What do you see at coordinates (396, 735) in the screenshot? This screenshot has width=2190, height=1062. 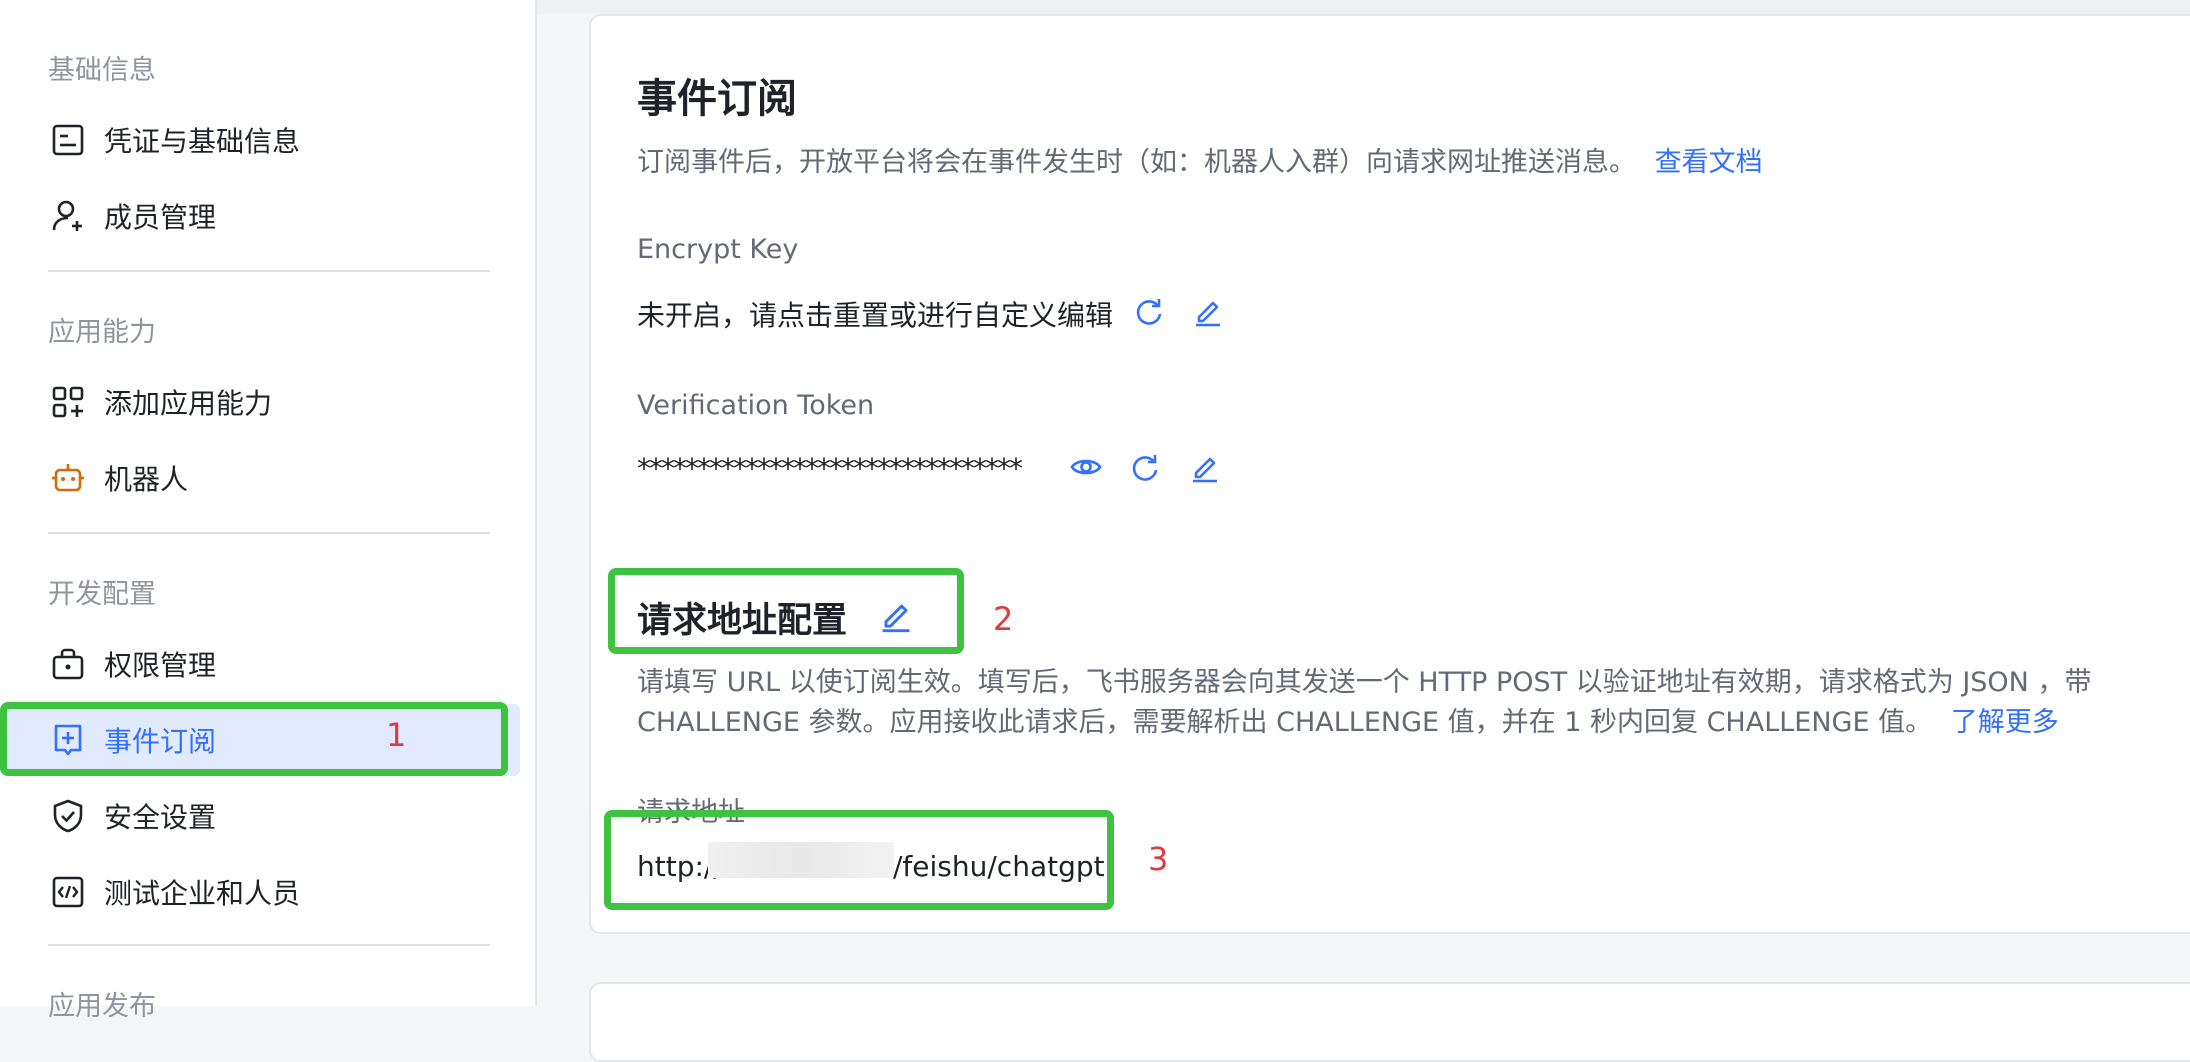 I see `annotation-1: 1` at bounding box center [396, 735].